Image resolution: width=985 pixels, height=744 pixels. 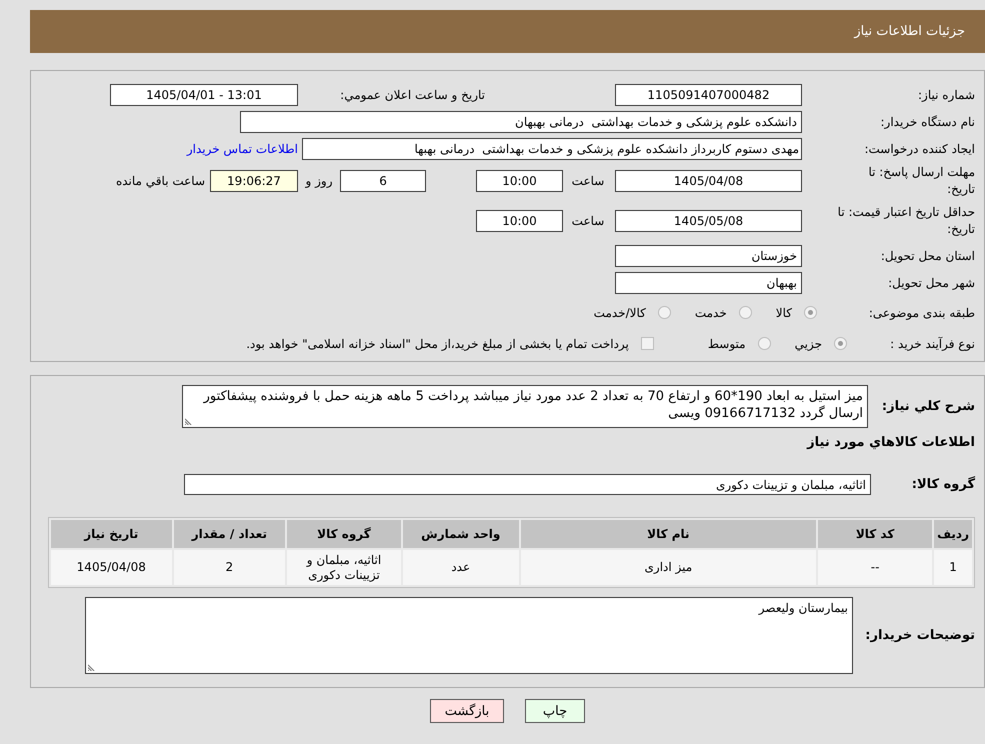 I want to click on field-label: نوع فرآیند خرید :, so click(x=932, y=343).